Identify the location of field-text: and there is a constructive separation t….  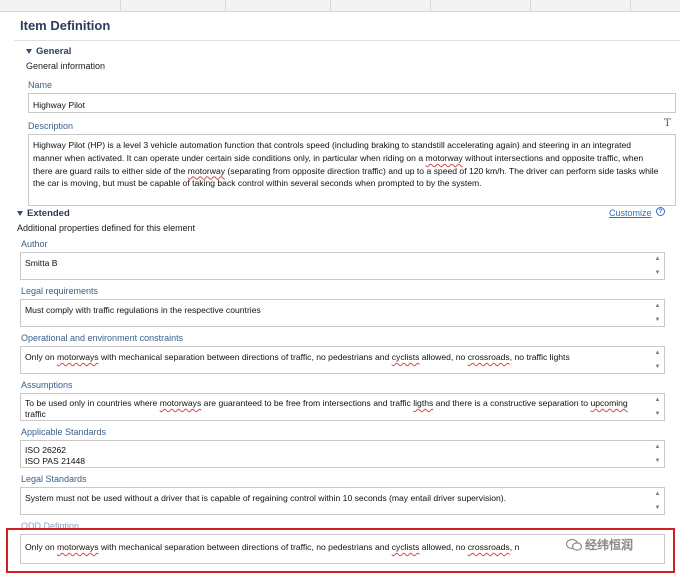
(512, 403).